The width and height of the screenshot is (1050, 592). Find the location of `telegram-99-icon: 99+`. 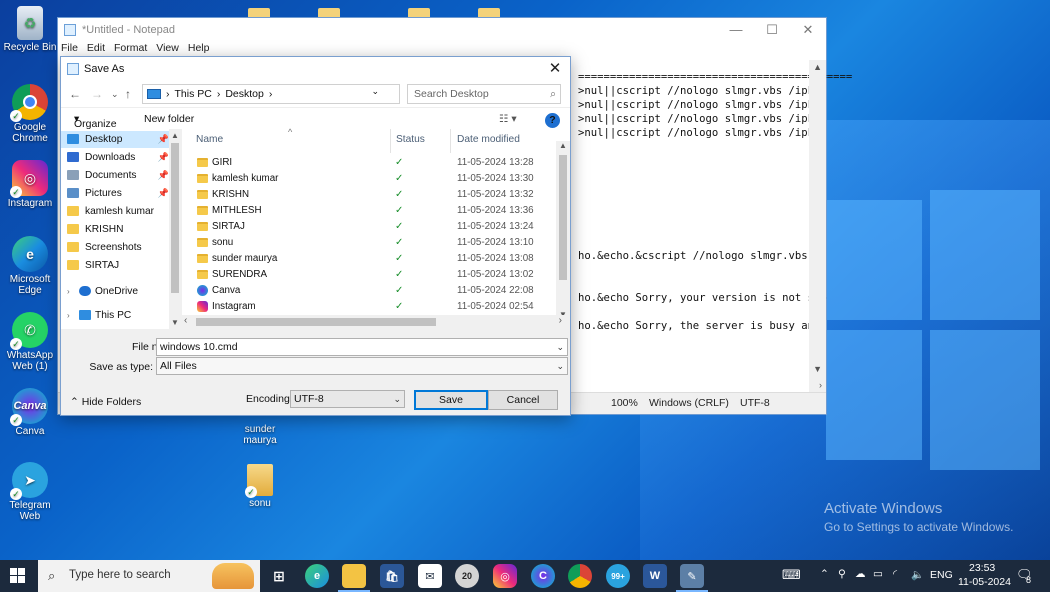

telegram-99-icon: 99+ is located at coordinates (618, 576).